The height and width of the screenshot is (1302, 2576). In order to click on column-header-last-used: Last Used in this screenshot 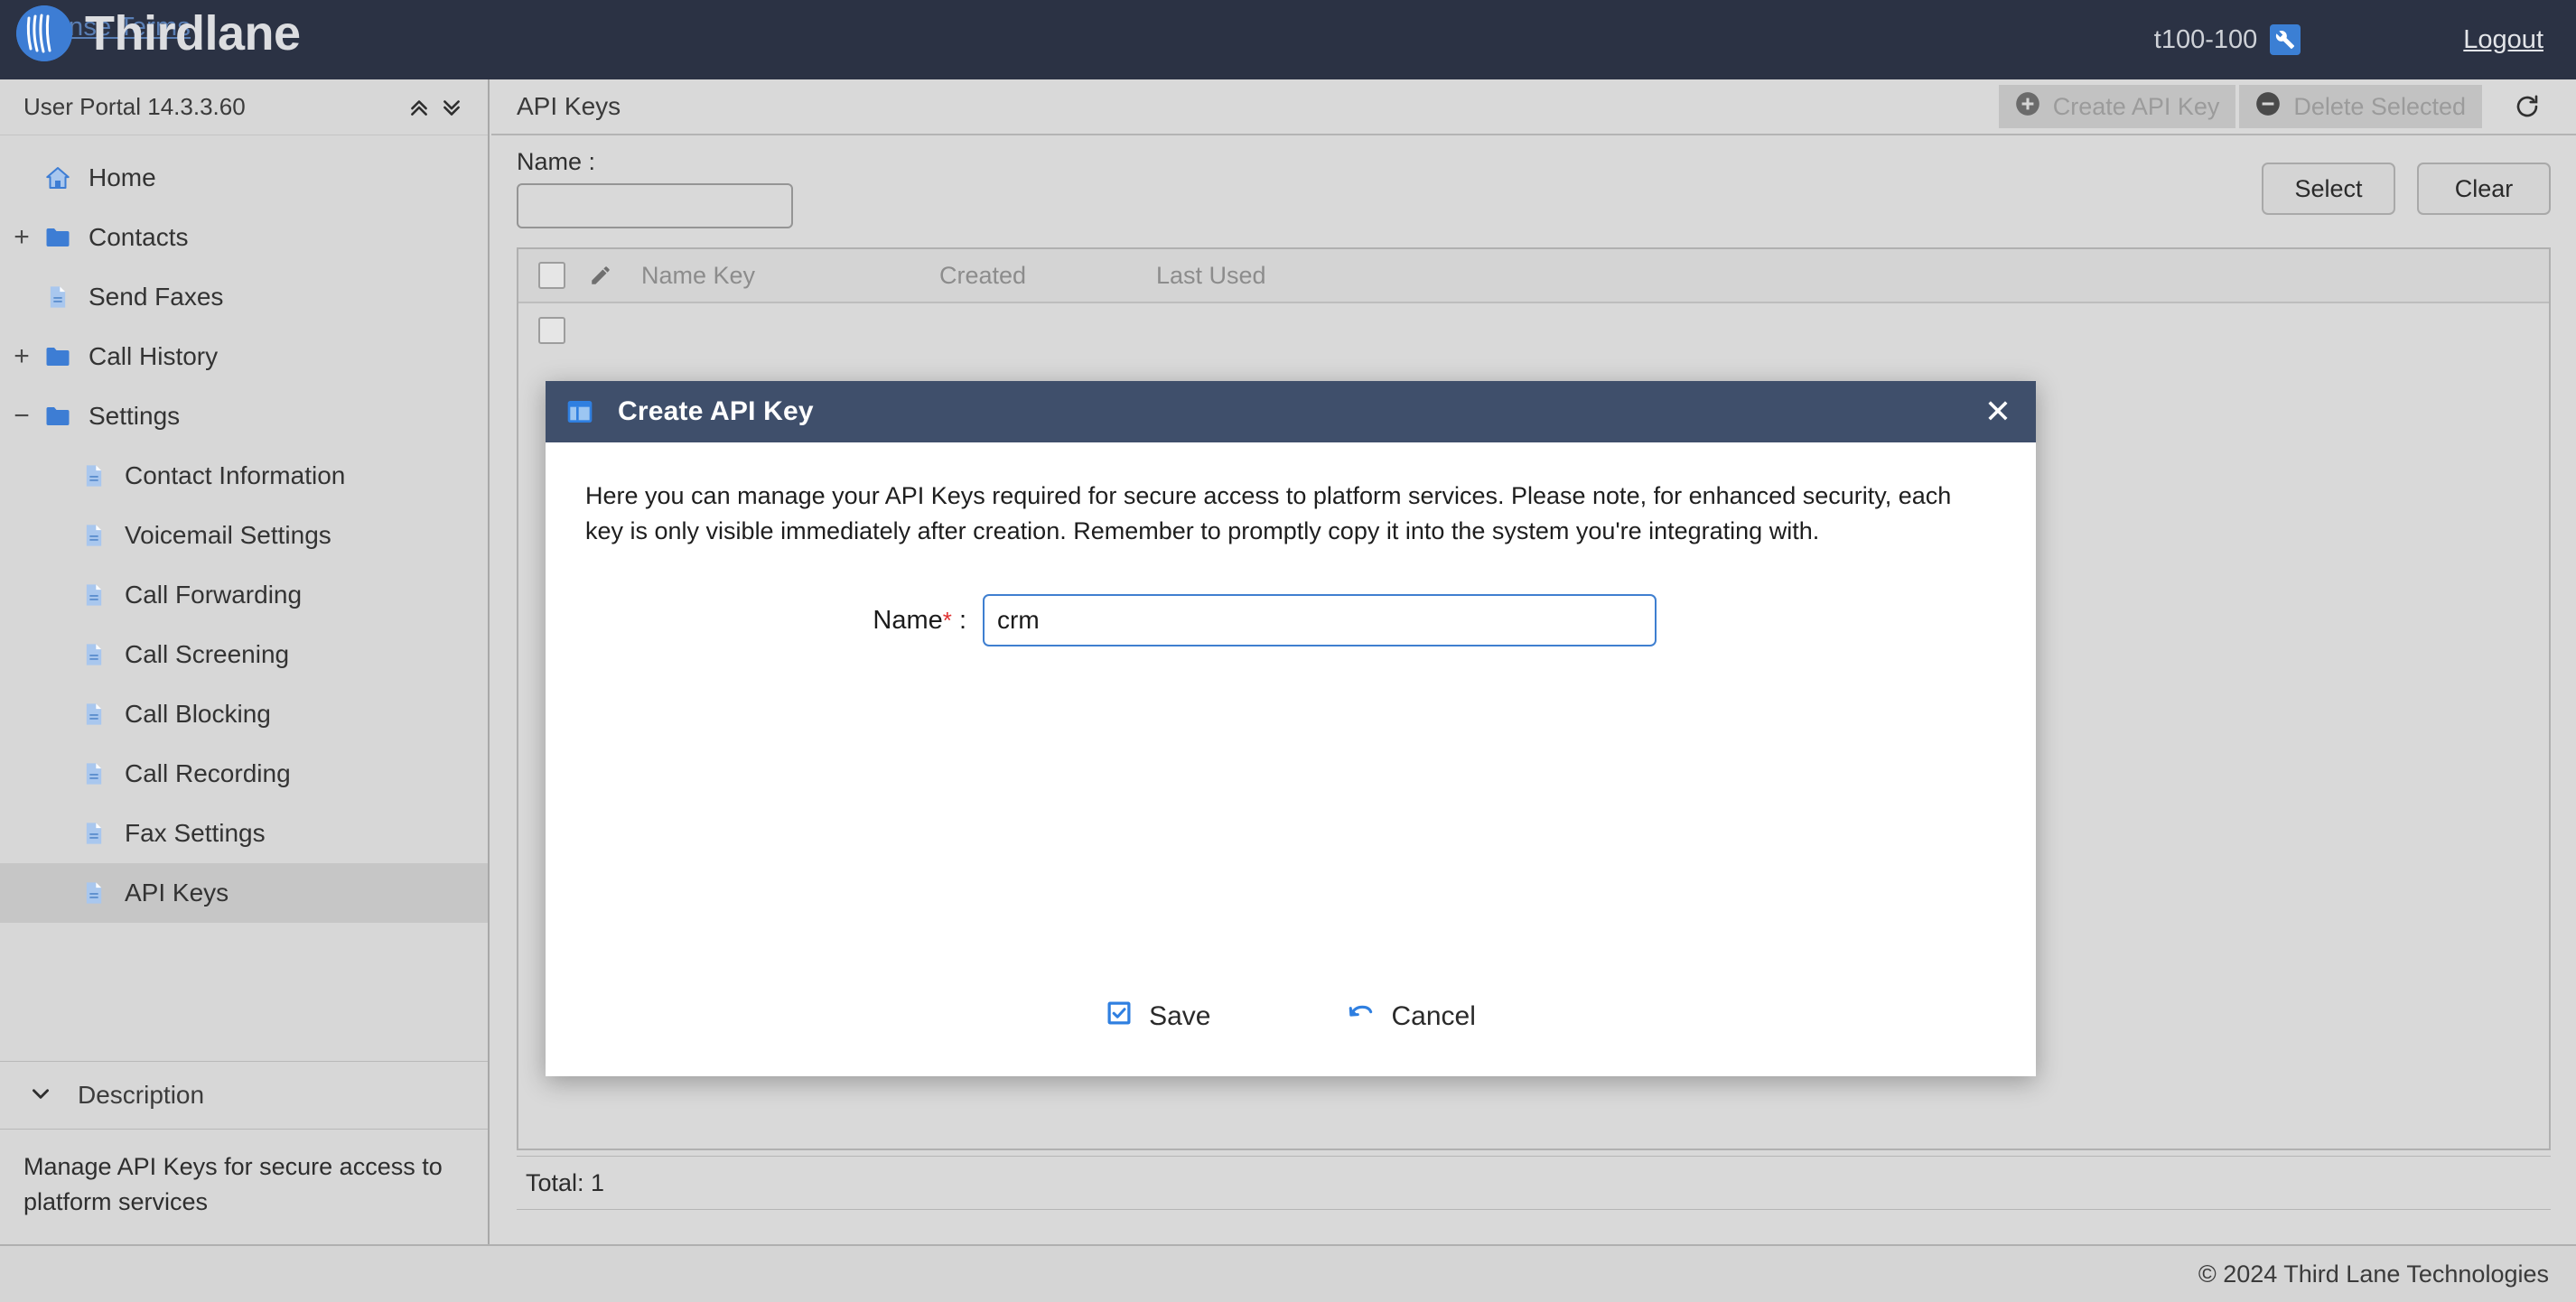, I will do `click(1264, 276)`.